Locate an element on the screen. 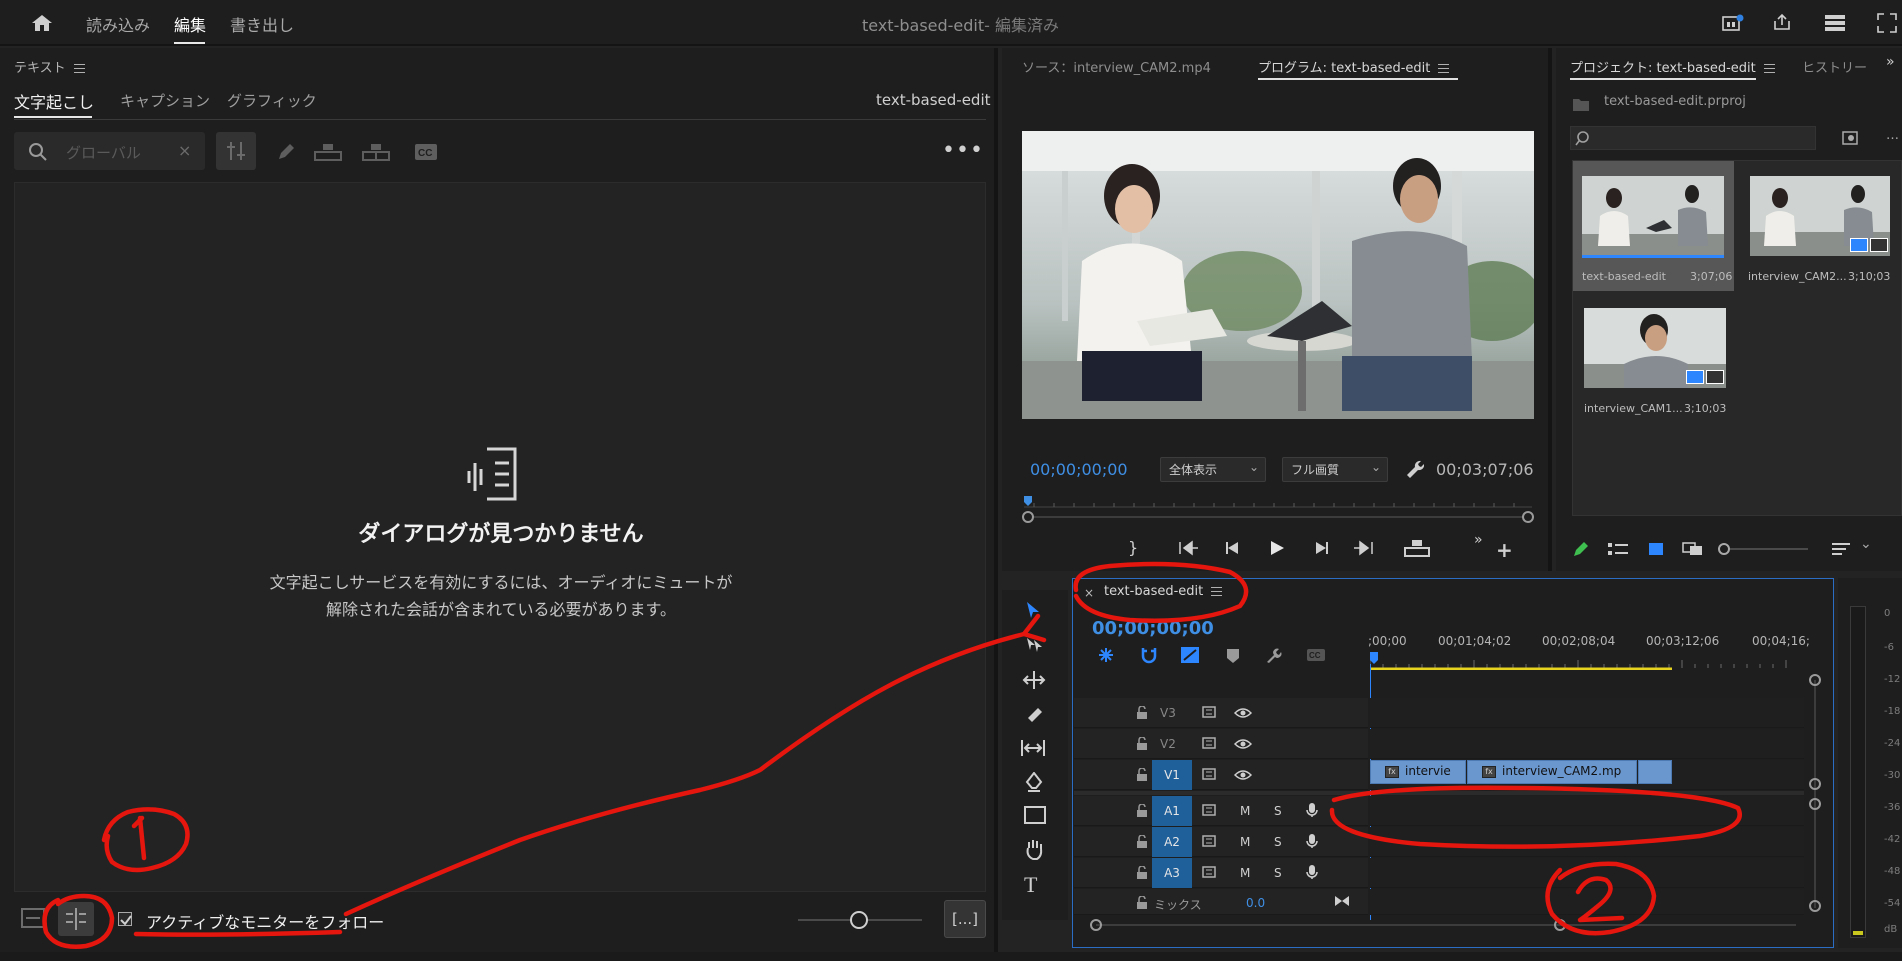 The width and height of the screenshot is (1902, 961). annotation-circle-audio is located at coordinates (1535, 817).